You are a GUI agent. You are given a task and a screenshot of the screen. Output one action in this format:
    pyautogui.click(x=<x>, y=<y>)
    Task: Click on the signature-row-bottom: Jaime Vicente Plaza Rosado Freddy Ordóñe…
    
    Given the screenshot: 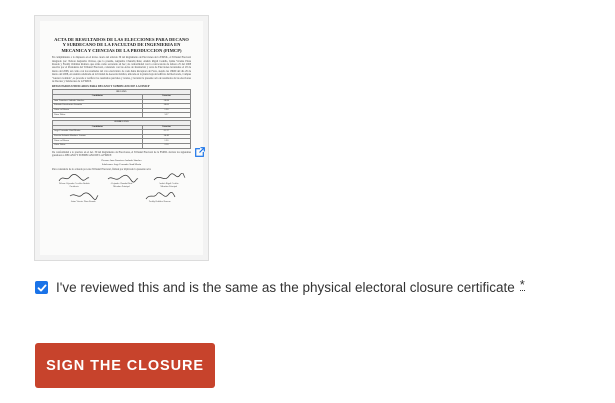 What is the action you would take?
    pyautogui.click(x=121, y=197)
    